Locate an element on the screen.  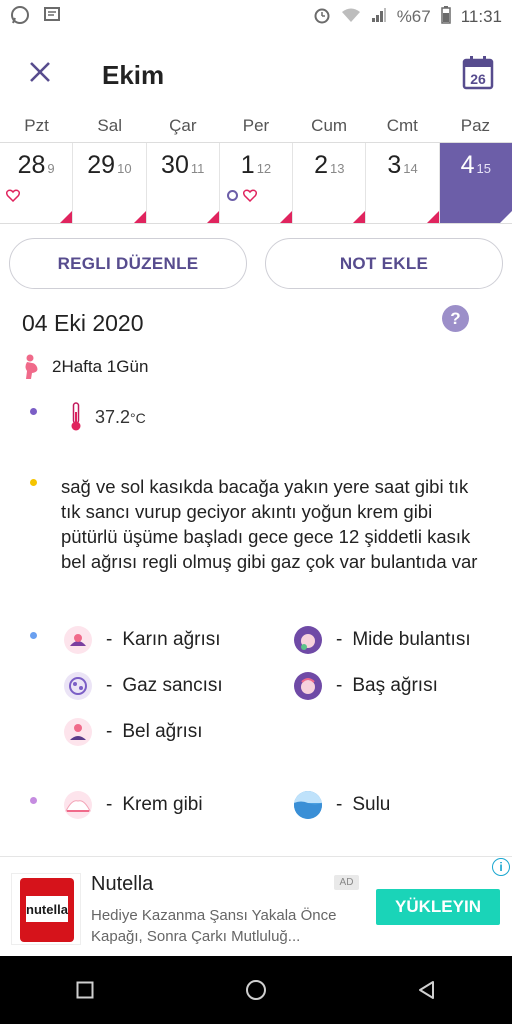
symptom-item: - Mide bulantısı is located at coordinates (382, 640).